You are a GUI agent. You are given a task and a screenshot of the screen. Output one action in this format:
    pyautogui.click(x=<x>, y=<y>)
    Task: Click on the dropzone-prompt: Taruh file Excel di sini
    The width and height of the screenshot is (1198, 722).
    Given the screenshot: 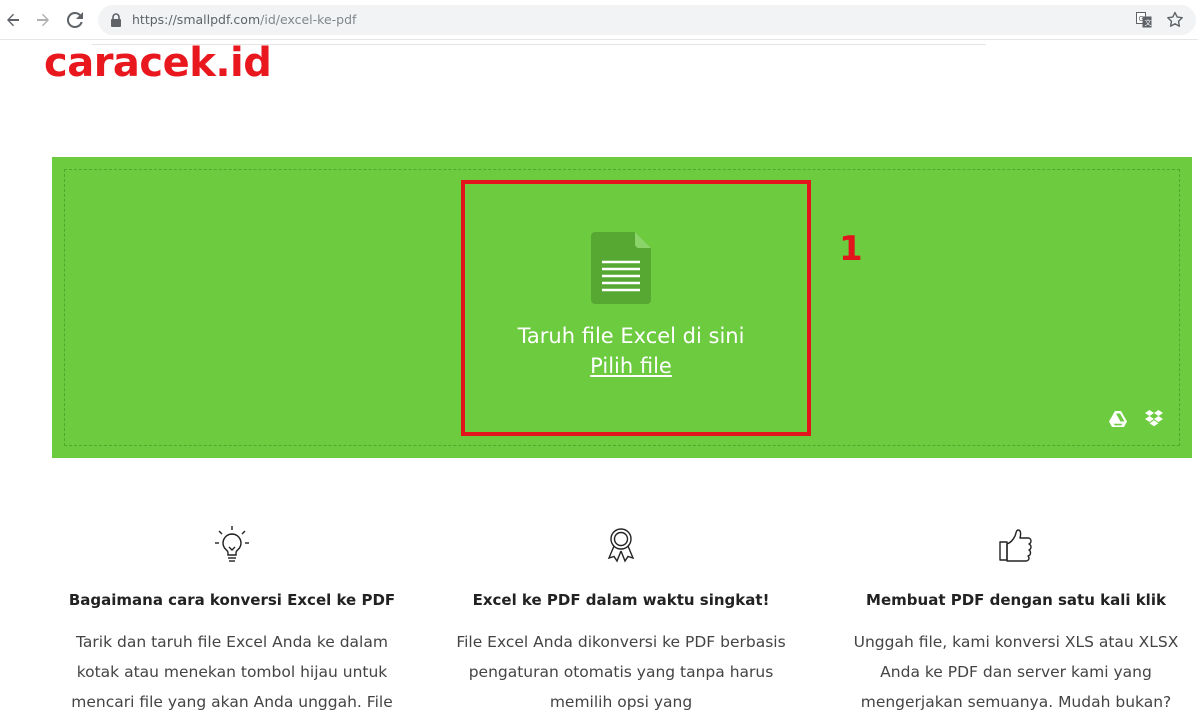 What is the action you would take?
    pyautogui.click(x=631, y=336)
    